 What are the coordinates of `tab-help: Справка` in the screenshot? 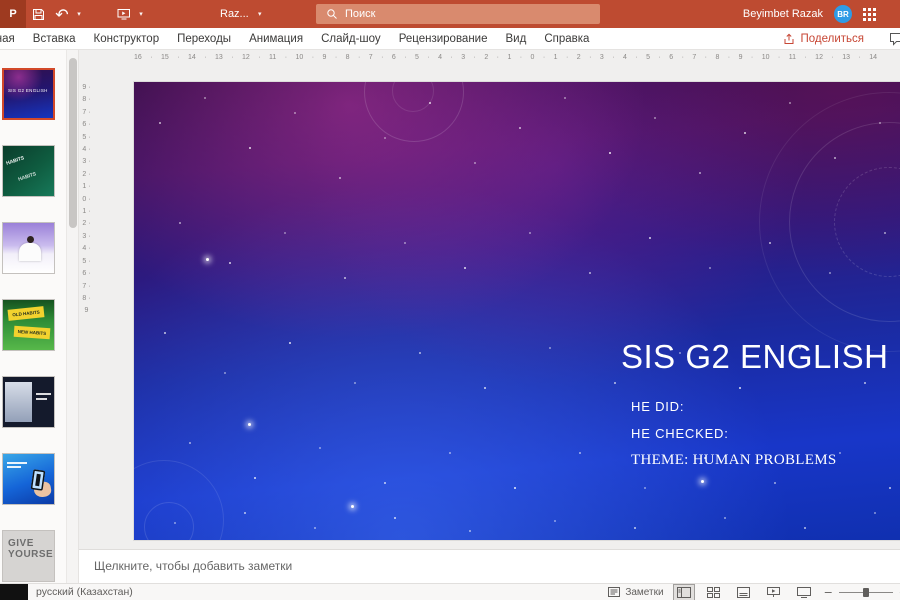 It's located at (566, 39).